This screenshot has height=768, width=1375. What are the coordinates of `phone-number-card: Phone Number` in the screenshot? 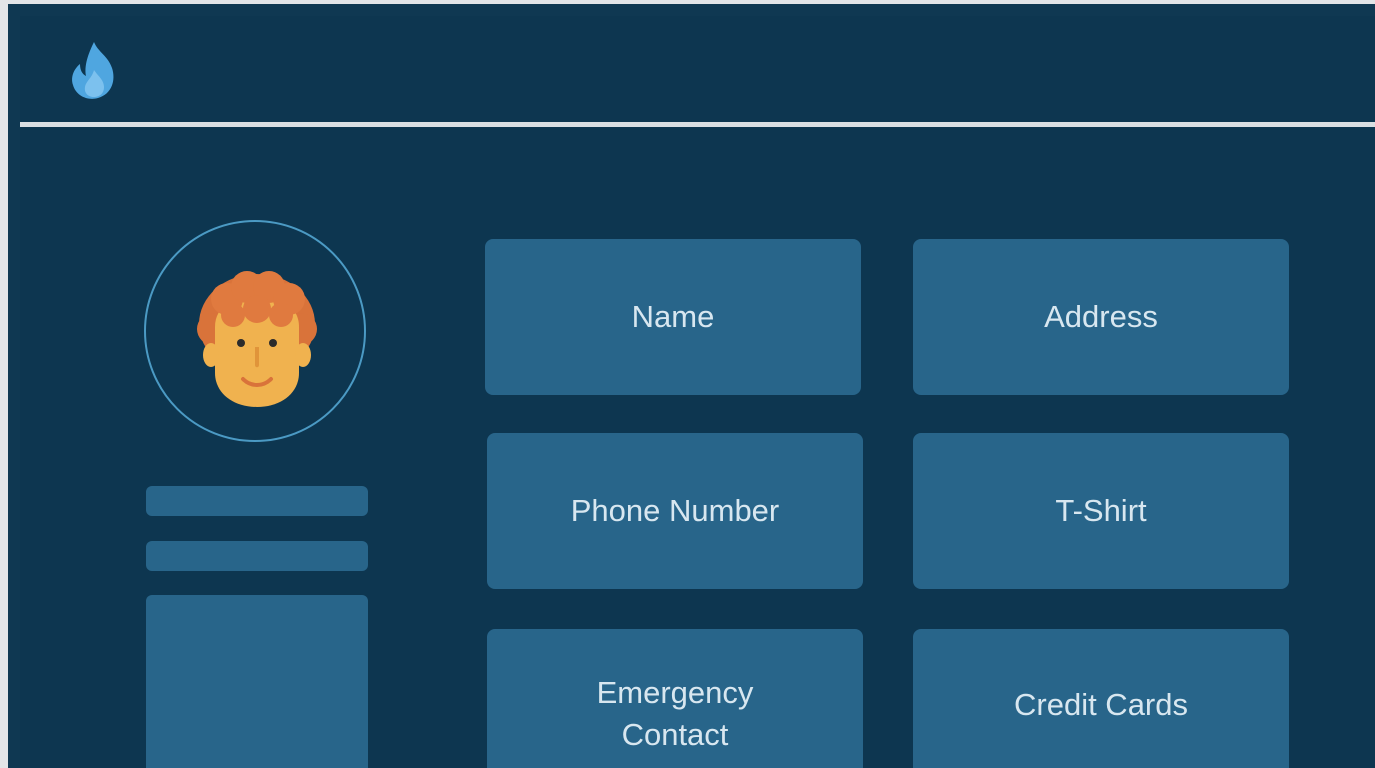 It's located at (675, 511).